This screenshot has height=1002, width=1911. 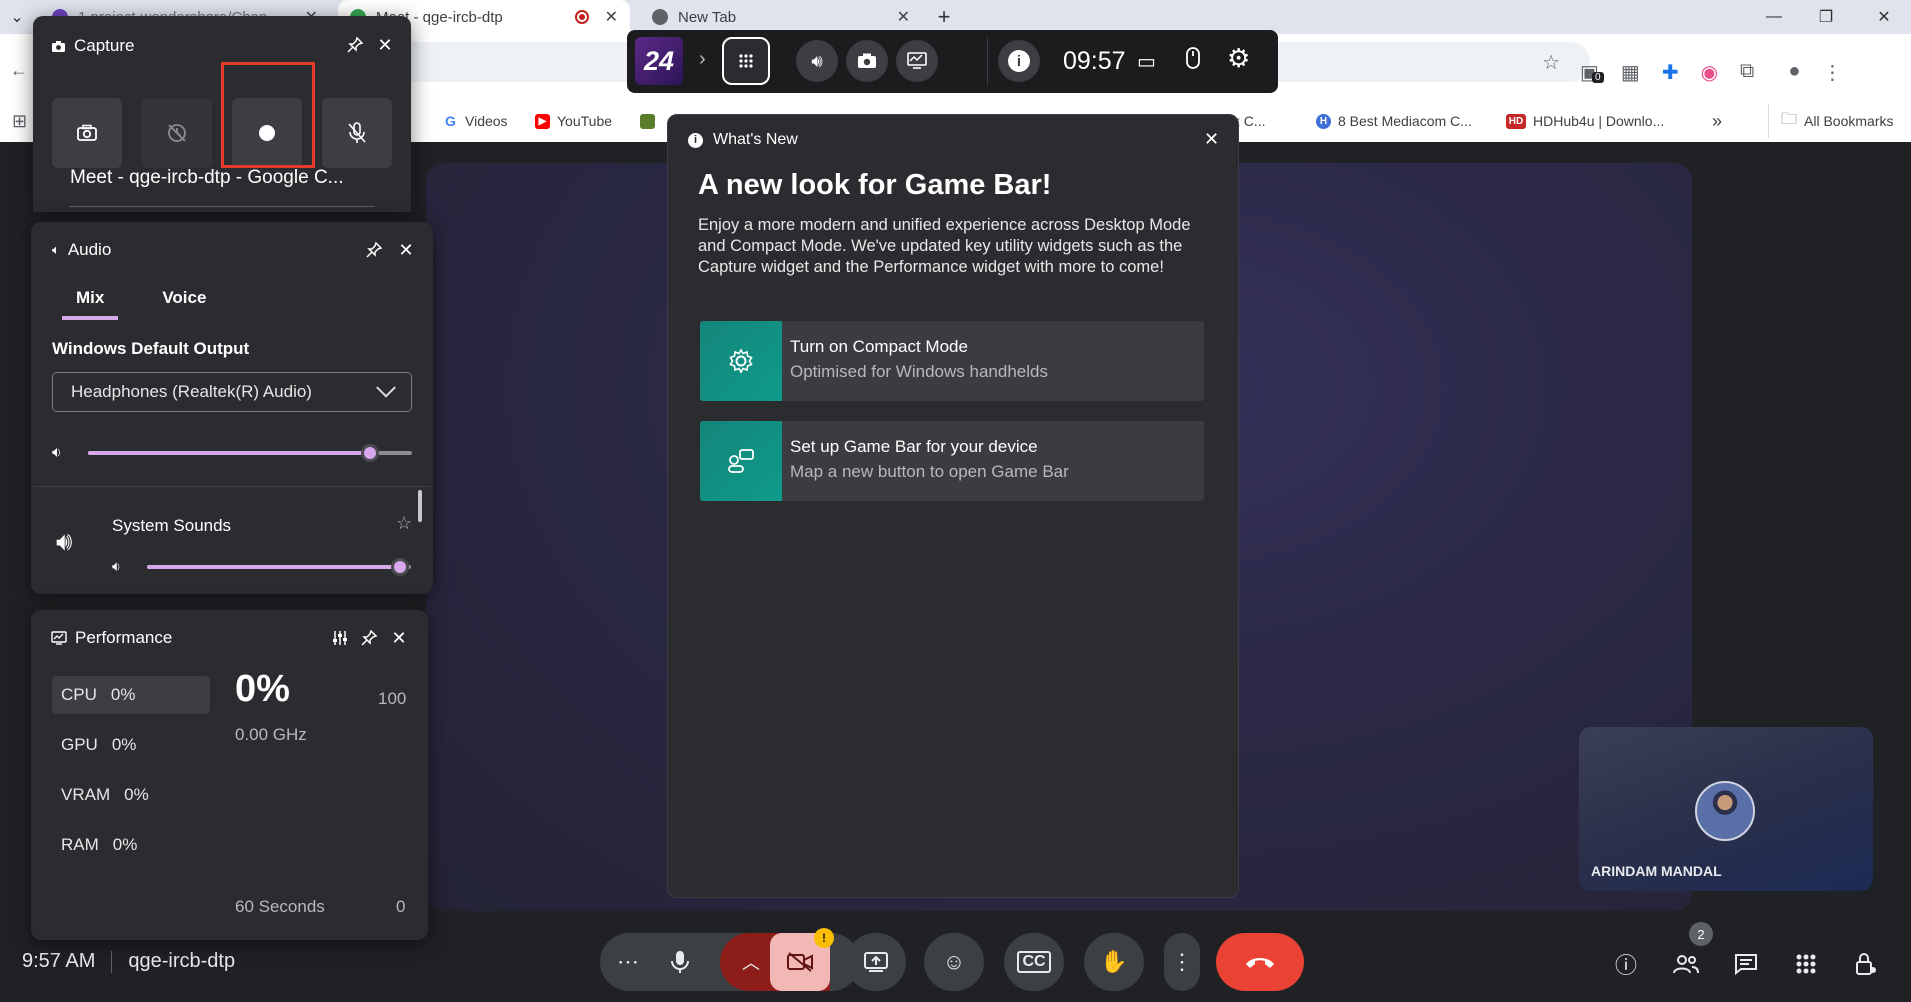 I want to click on widget-title: Performance, so click(x=124, y=637).